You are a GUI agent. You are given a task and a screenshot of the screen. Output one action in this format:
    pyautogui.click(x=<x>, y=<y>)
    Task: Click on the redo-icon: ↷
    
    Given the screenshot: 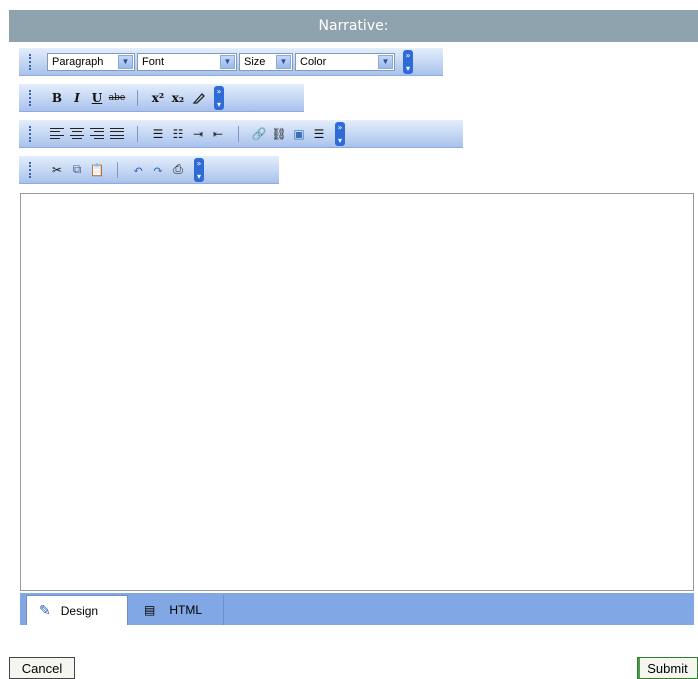 What is the action you would take?
    pyautogui.click(x=158, y=170)
    